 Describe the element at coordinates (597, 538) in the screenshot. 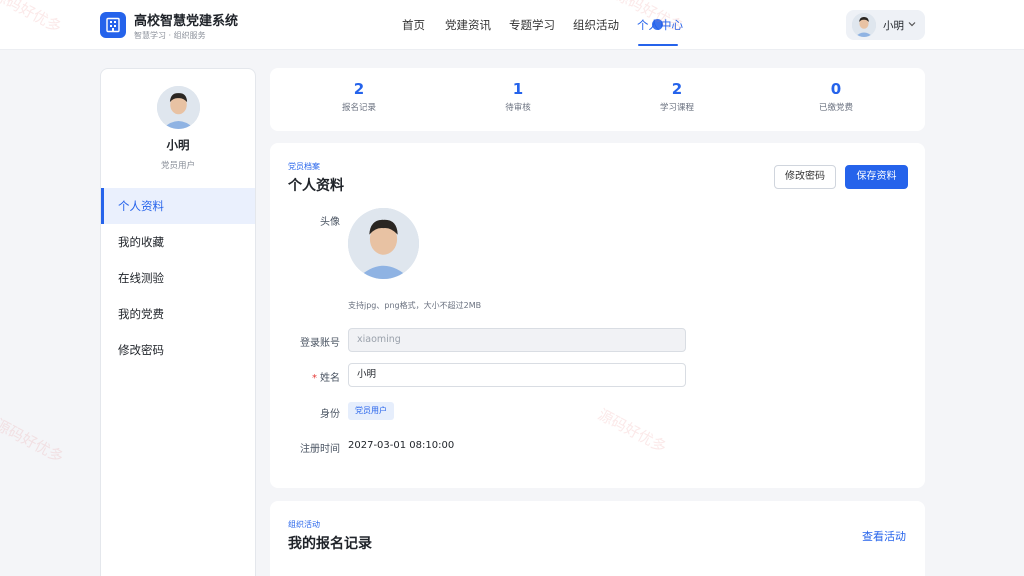

I see `registration-records-card: 组织活动 我的报名记录 查看活动` at that location.